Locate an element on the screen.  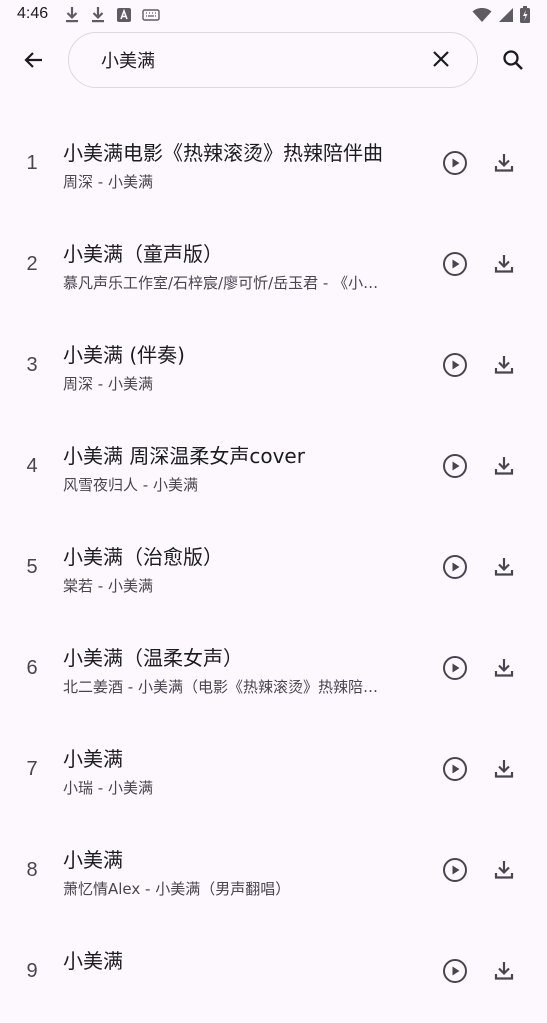
wifi-icon is located at coordinates (482, 17).